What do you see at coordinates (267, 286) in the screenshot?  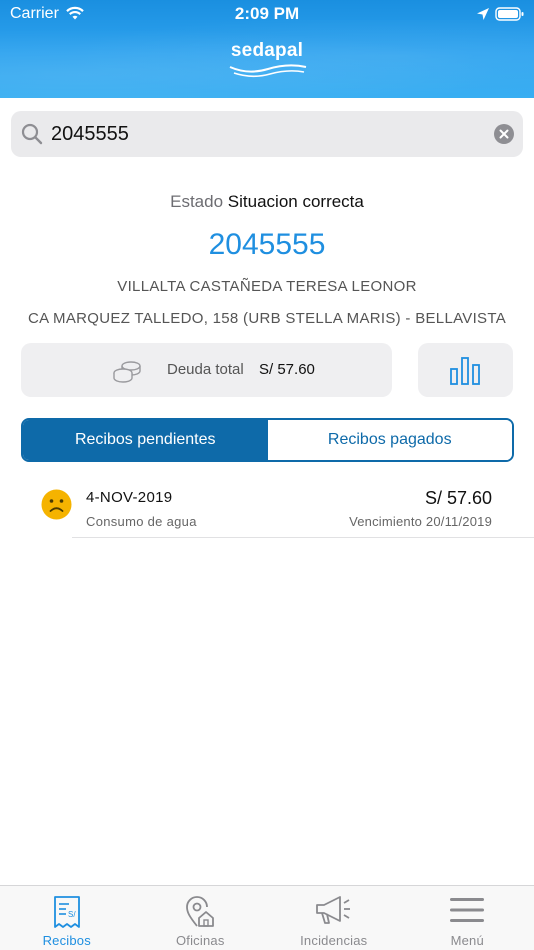 I see `client-name: VILLALTA CASTAÑEDA TERESA LEONOR` at bounding box center [267, 286].